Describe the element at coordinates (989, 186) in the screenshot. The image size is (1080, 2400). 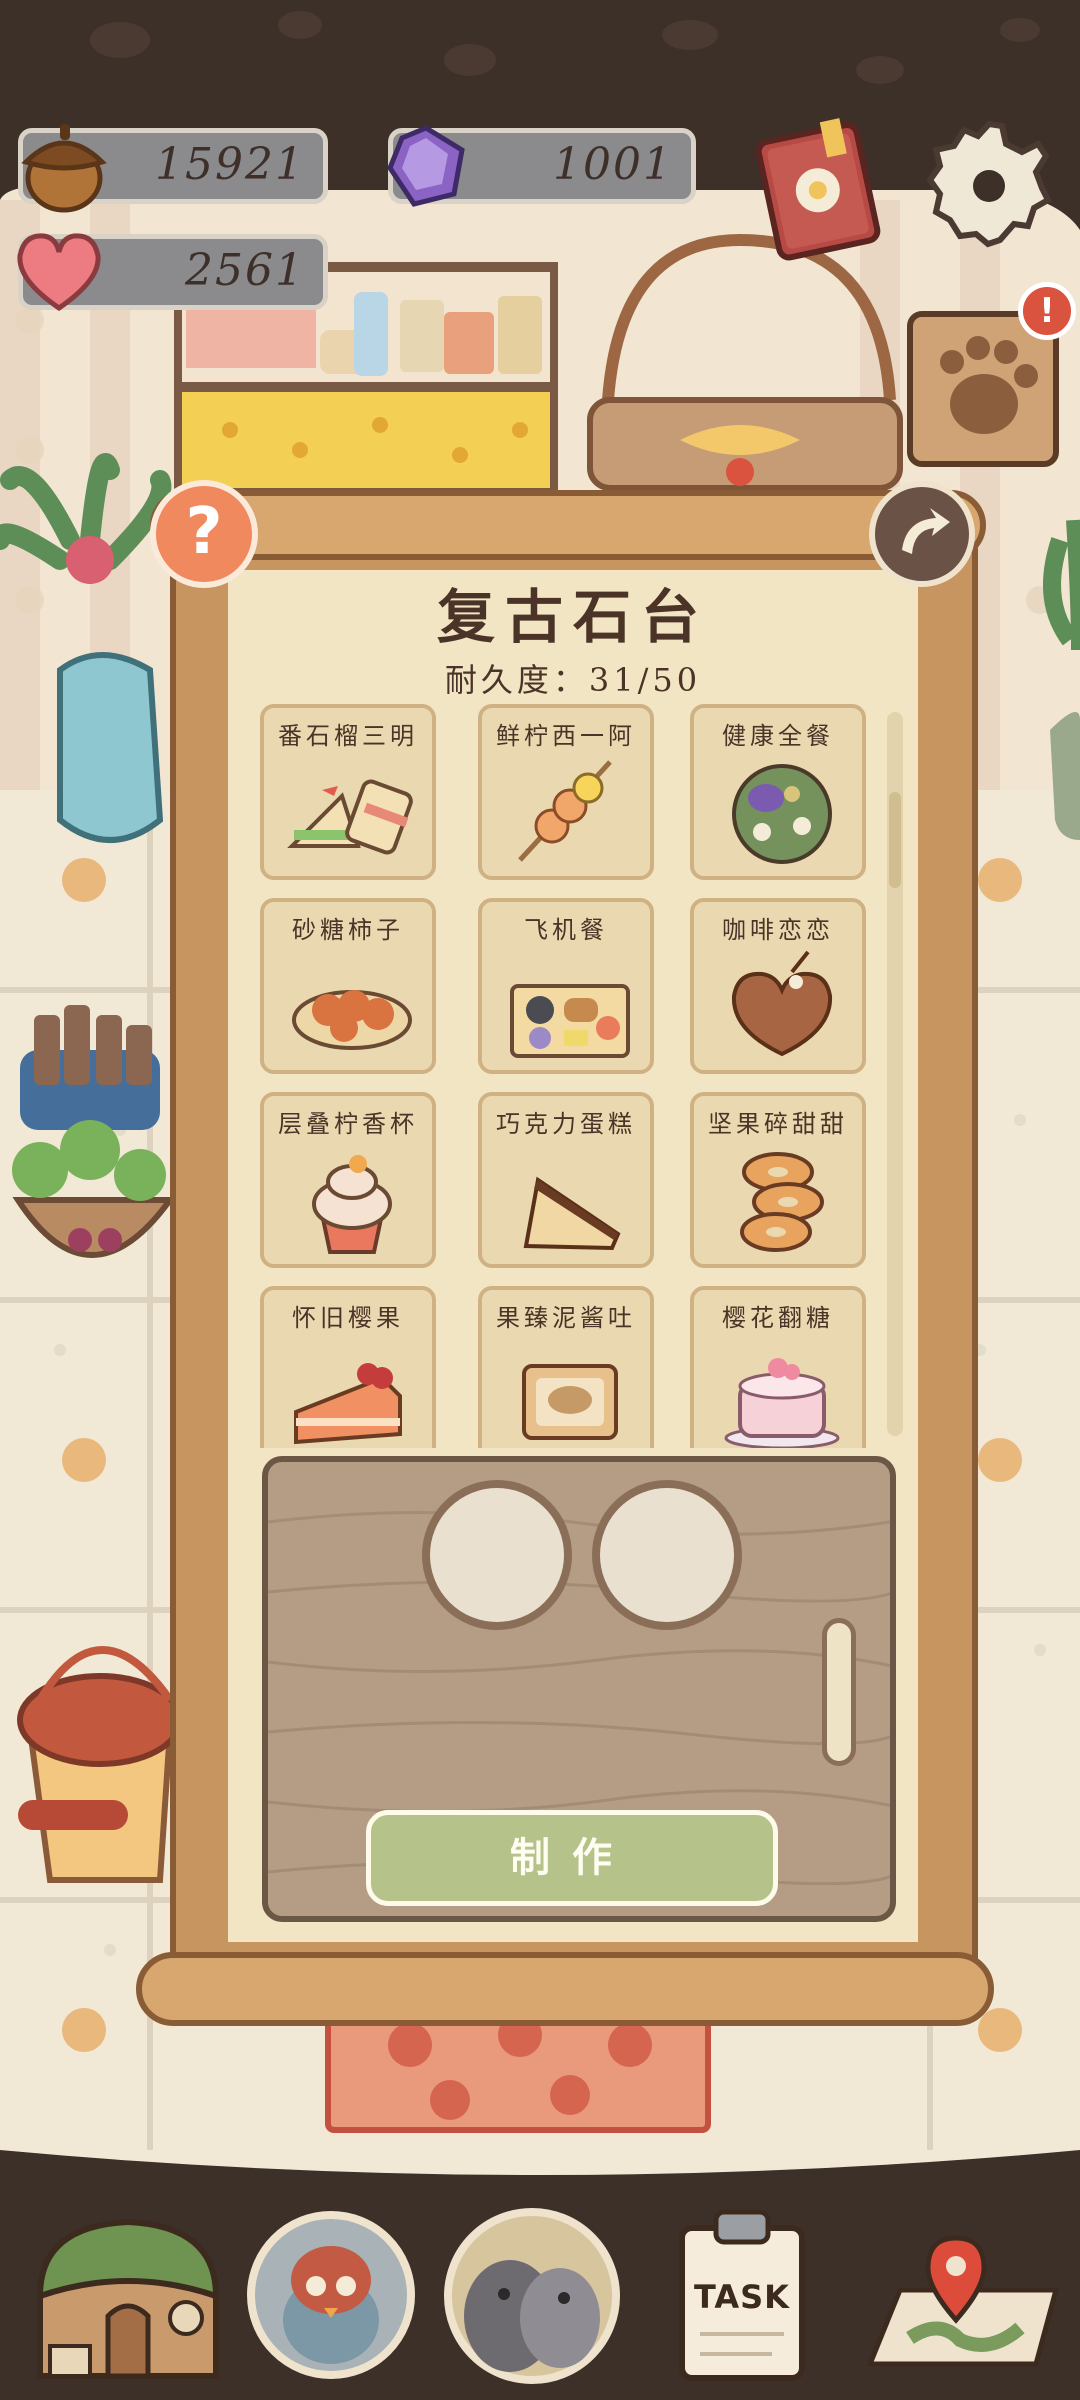
I see `gear-icon` at that location.